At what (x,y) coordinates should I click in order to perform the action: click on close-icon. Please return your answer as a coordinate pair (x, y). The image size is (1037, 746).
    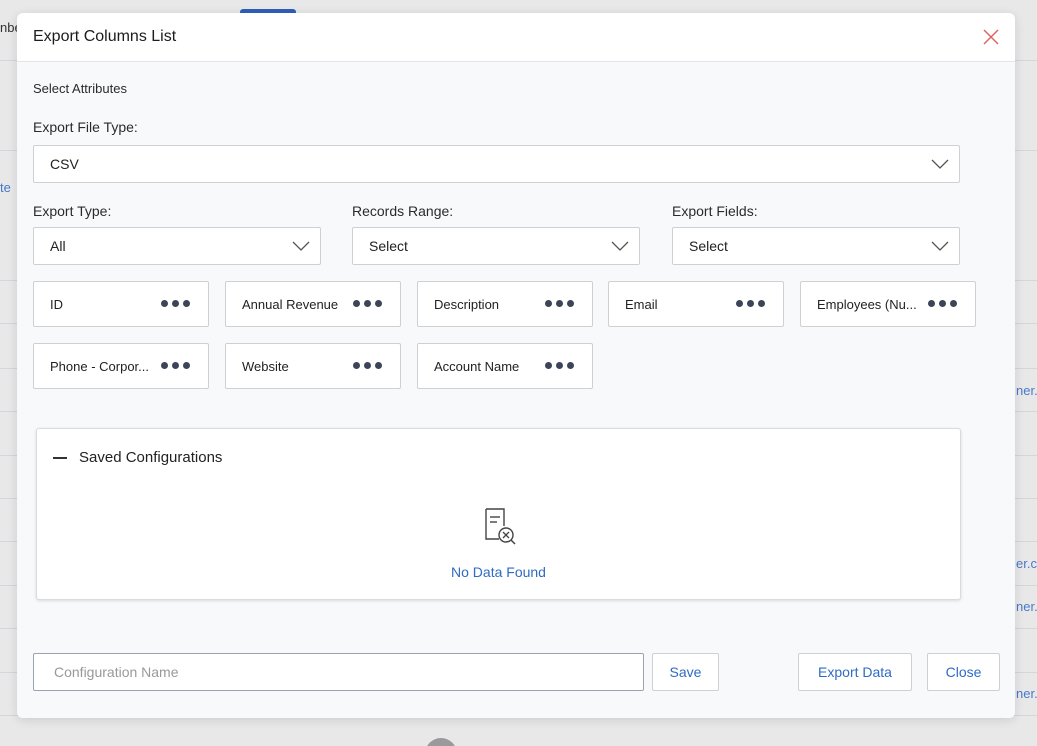
    Looking at the image, I should click on (991, 37).